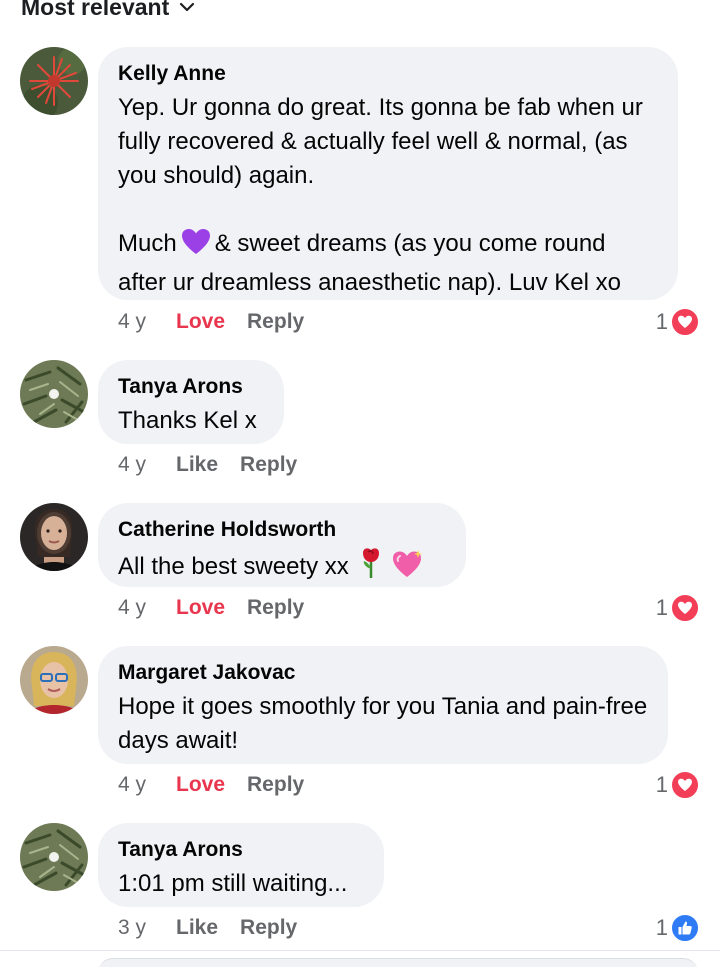 The width and height of the screenshot is (720, 967). What do you see at coordinates (196, 247) in the screenshot?
I see `purple-heart-emoji-icon` at bounding box center [196, 247].